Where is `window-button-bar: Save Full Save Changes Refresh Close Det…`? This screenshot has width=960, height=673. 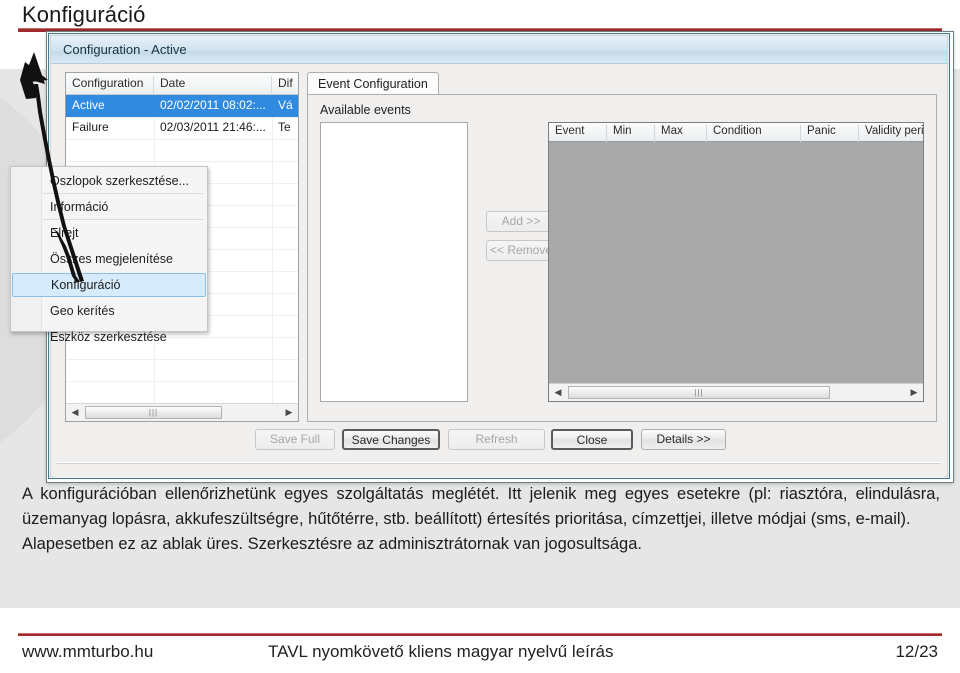
window-button-bar: Save Full Save Changes Refresh Close Det… is located at coordinates (499, 444).